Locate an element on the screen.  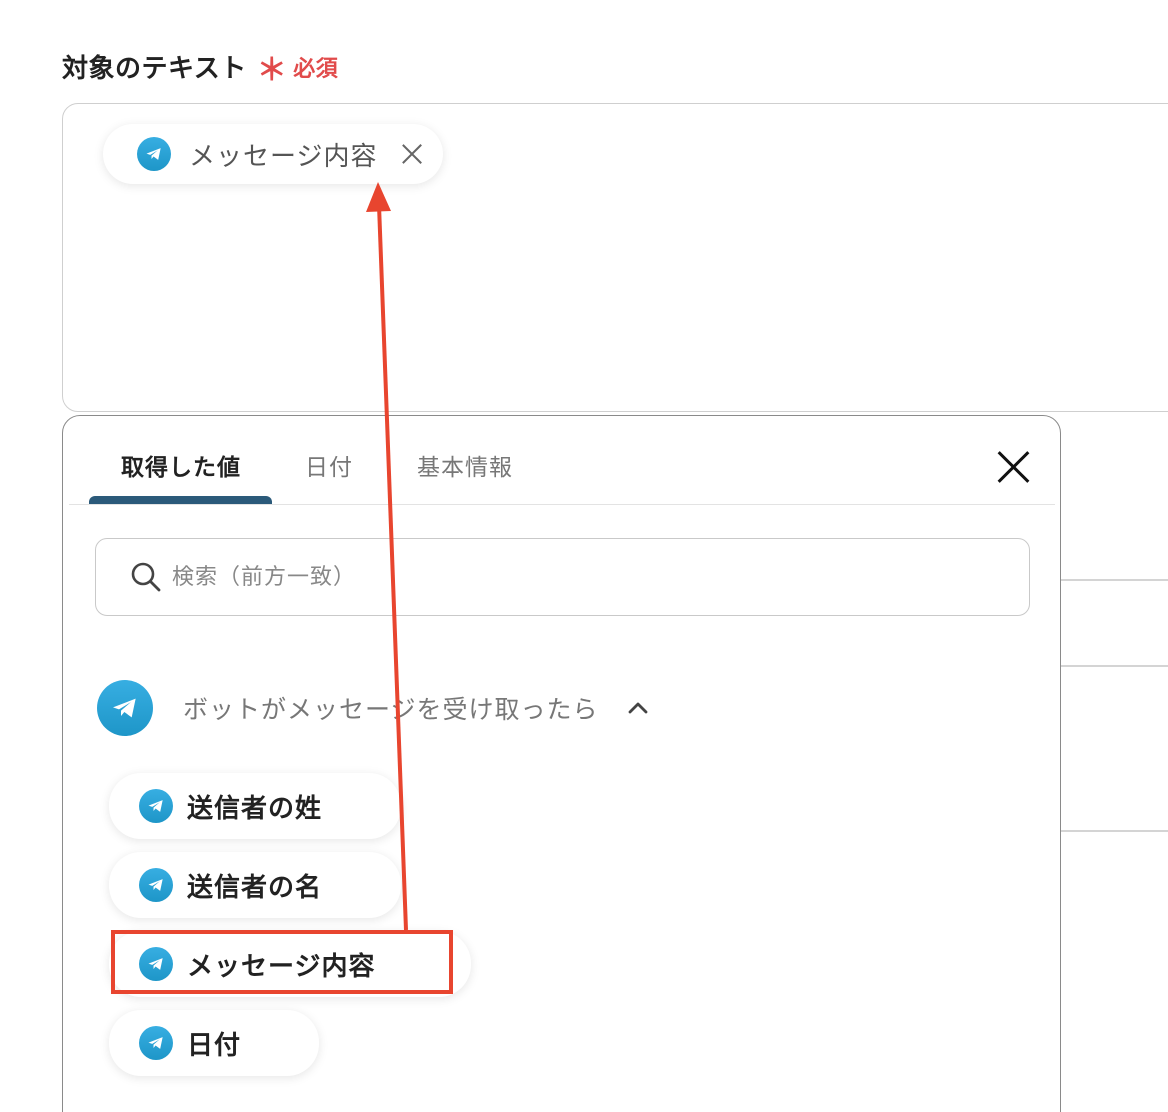
search-icon is located at coordinates (146, 577).